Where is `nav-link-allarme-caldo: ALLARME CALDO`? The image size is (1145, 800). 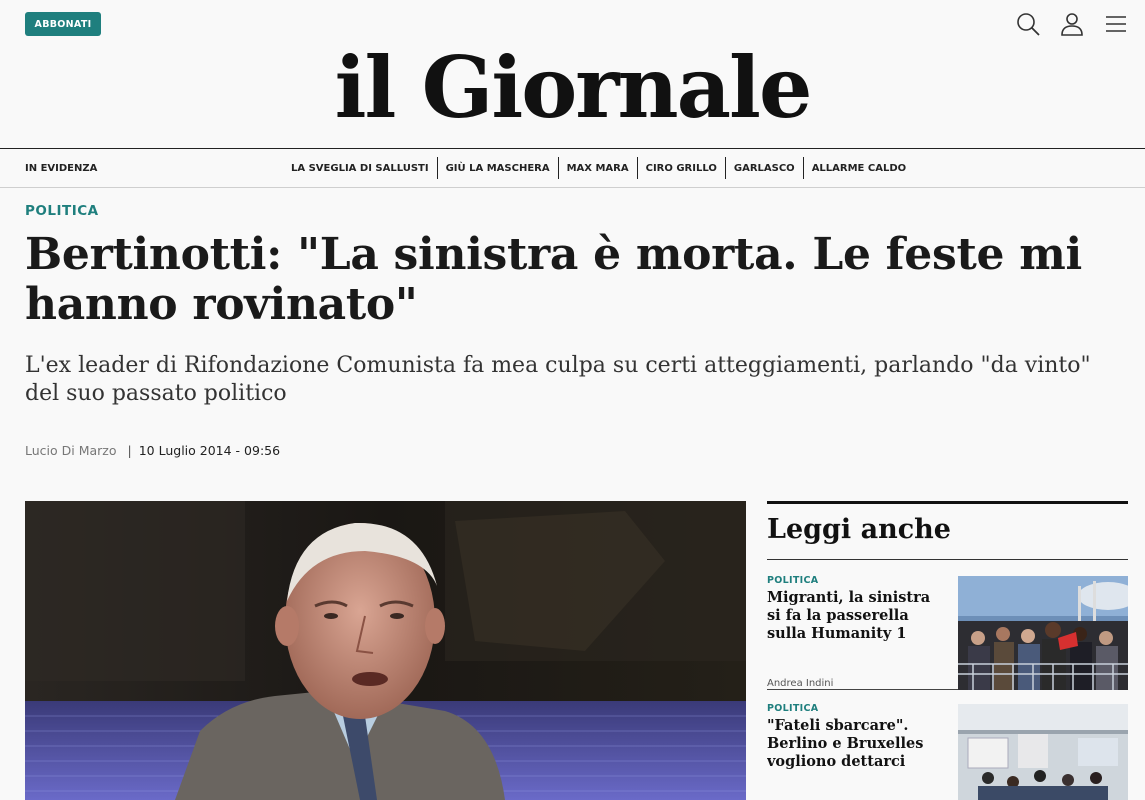
nav-link-allarme-caldo: ALLARME CALDO is located at coordinates (858, 168).